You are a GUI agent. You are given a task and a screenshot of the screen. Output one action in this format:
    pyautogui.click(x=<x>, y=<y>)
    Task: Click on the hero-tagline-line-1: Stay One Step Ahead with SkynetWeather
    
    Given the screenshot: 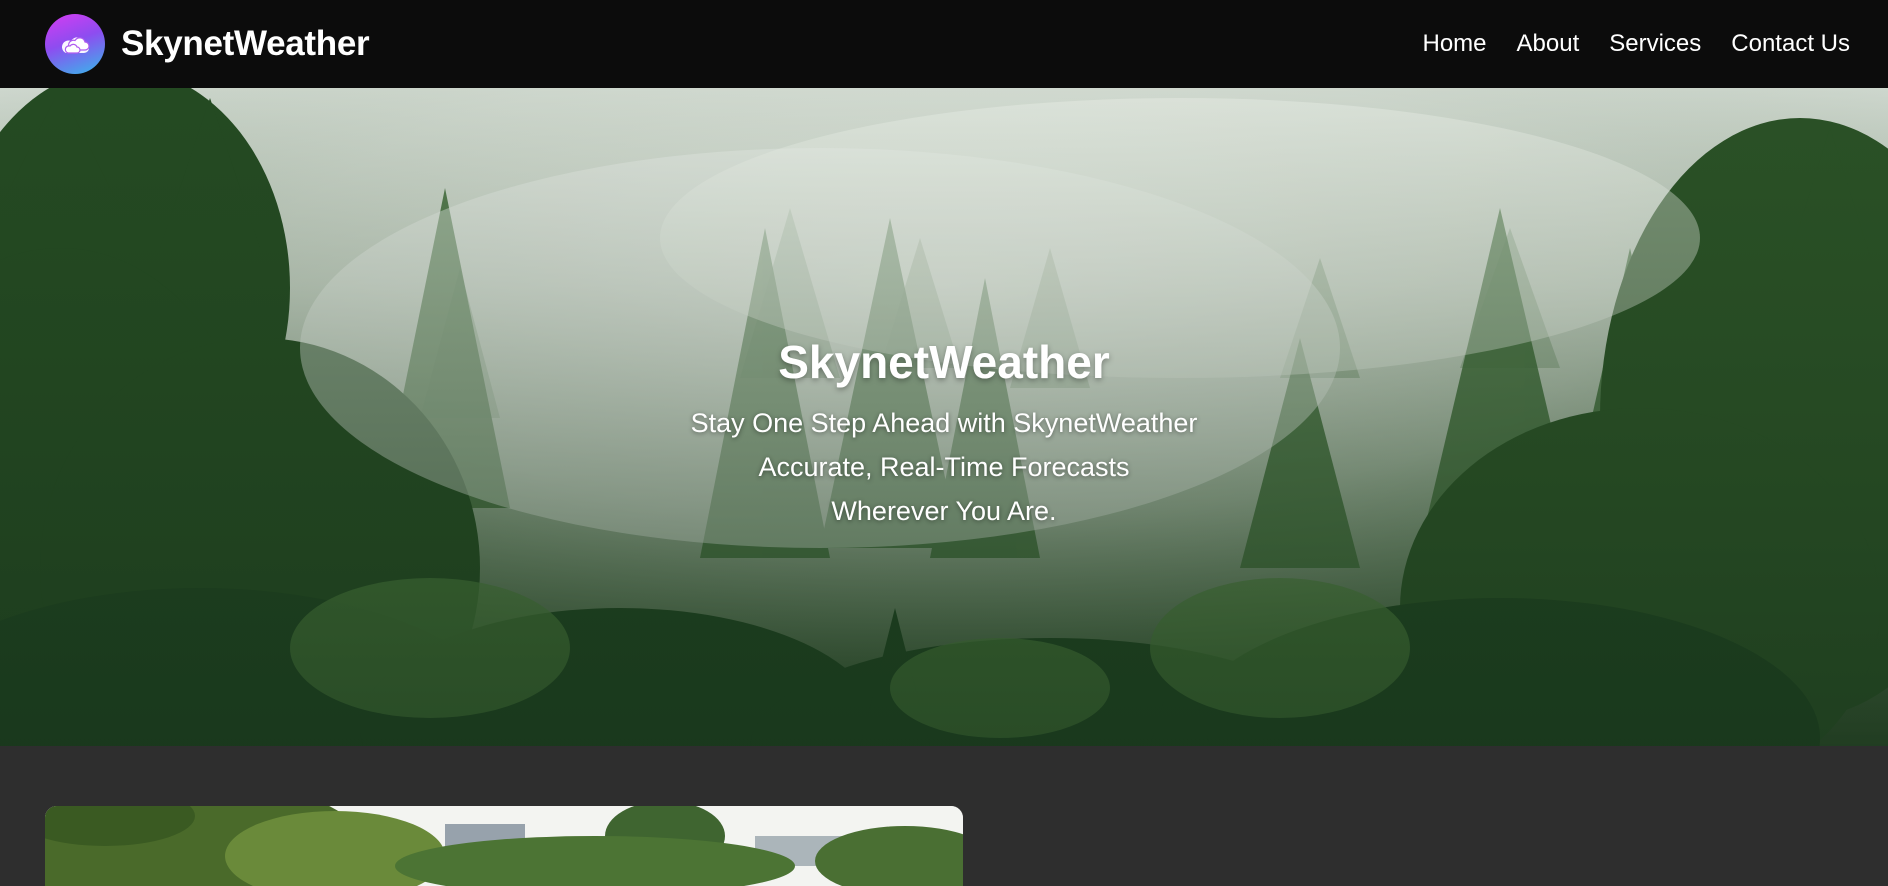 What is the action you would take?
    pyautogui.click(x=944, y=423)
    